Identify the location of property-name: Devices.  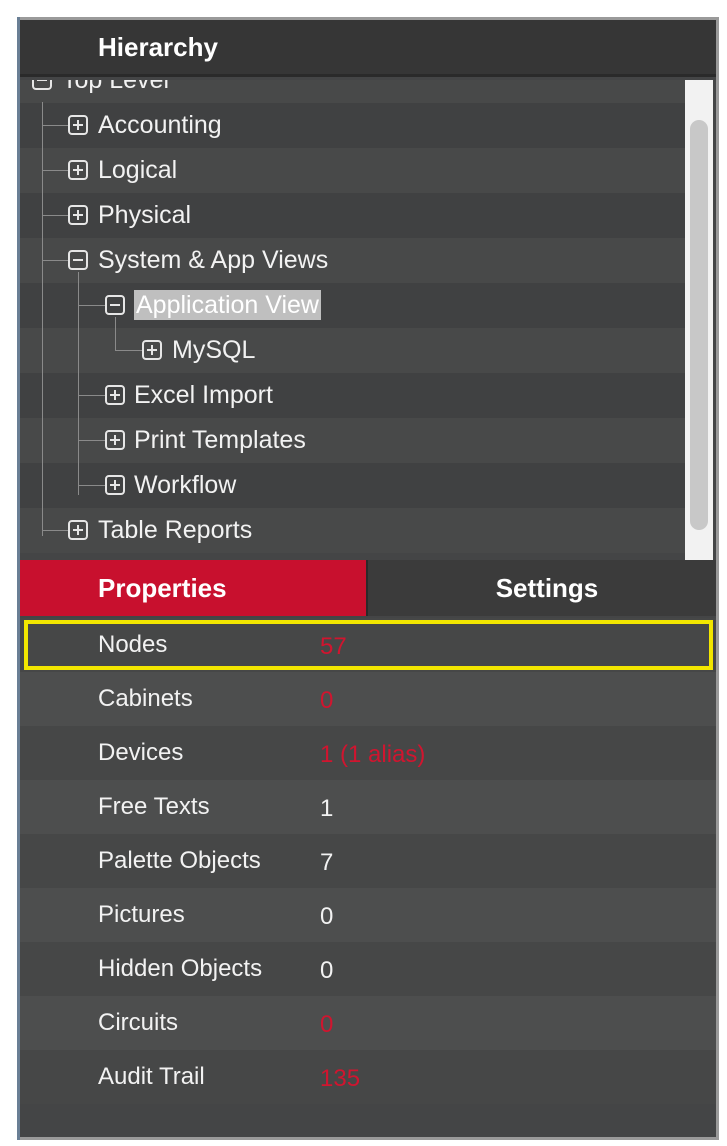
(141, 752).